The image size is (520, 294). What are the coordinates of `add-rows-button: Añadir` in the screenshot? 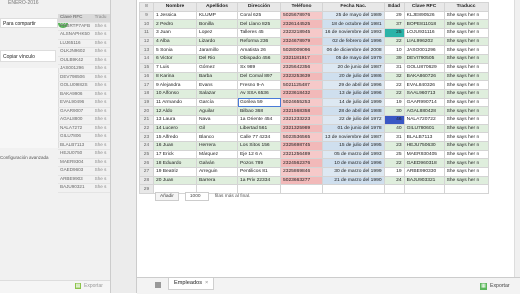 It's located at (167, 196).